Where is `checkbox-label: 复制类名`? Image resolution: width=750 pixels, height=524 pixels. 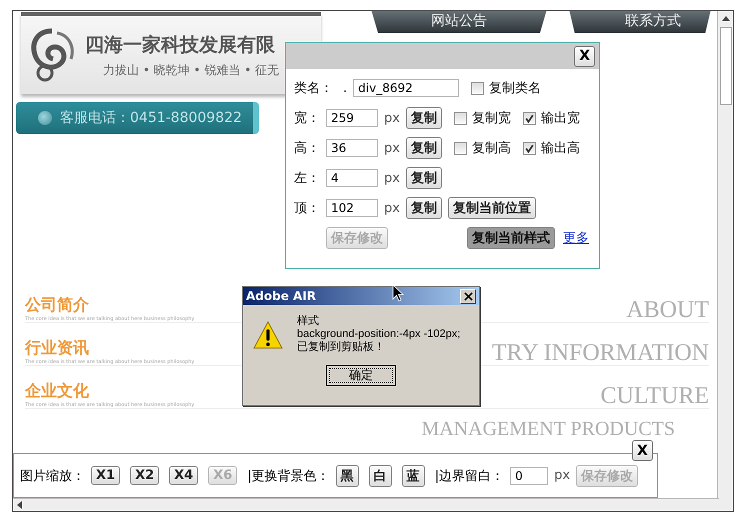
checkbox-label: 复制类名 is located at coordinates (515, 88).